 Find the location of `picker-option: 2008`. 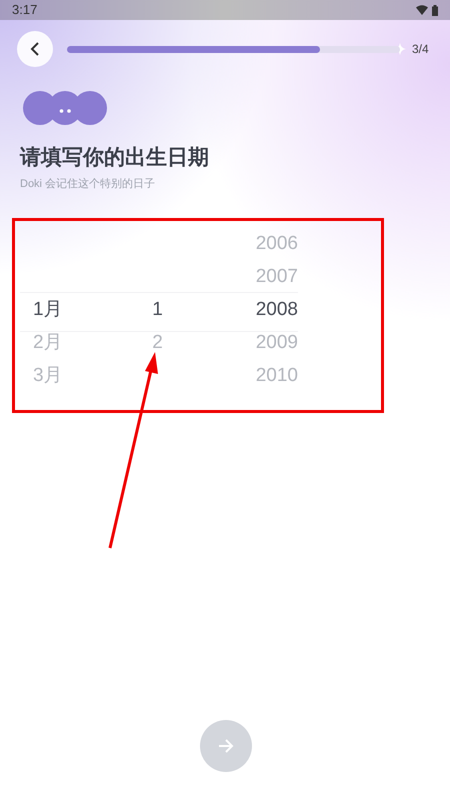

picker-option: 2008 is located at coordinates (251, 311).